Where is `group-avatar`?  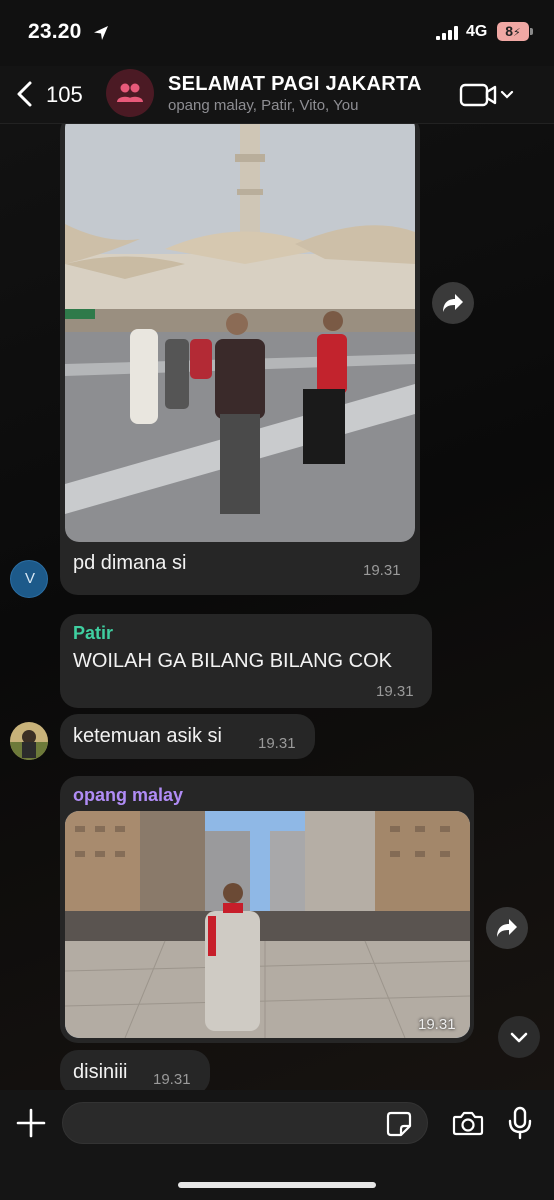 group-avatar is located at coordinates (130, 93).